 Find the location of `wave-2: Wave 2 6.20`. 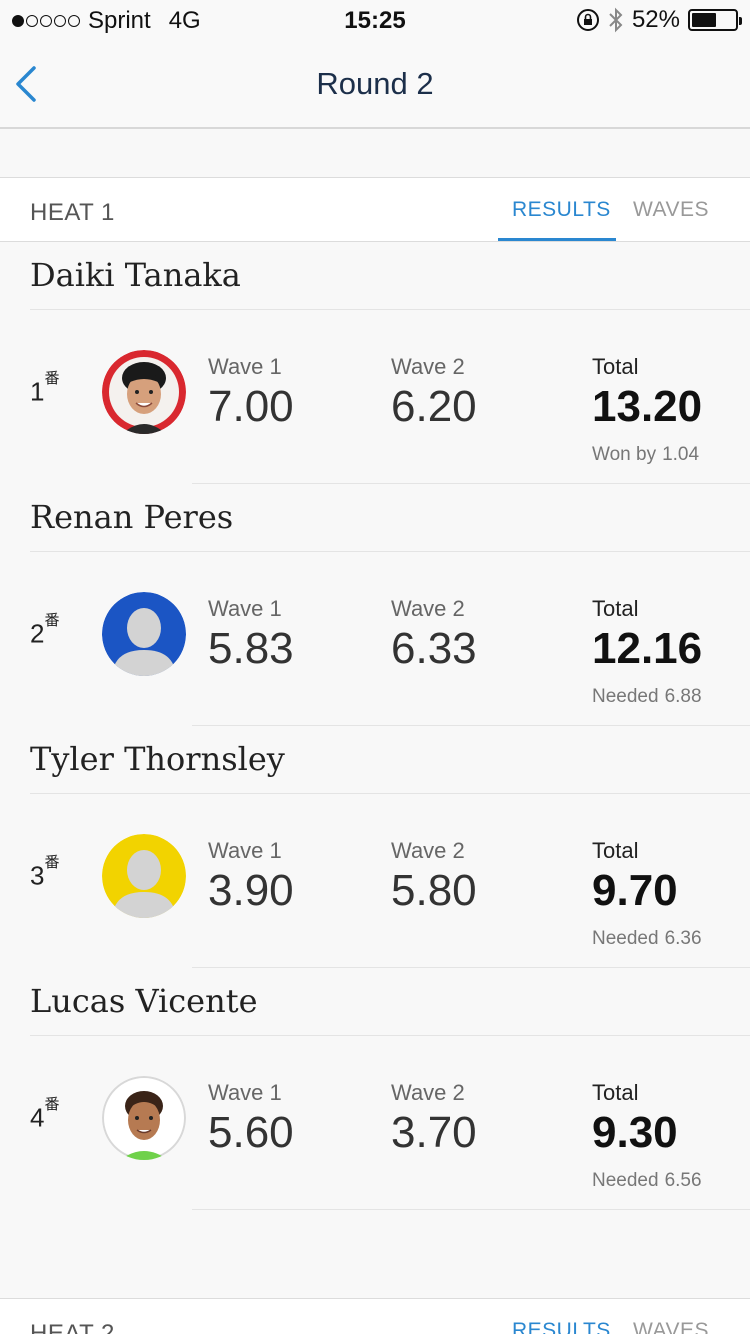

wave-2: Wave 2 6.20 is located at coordinates (434, 393).